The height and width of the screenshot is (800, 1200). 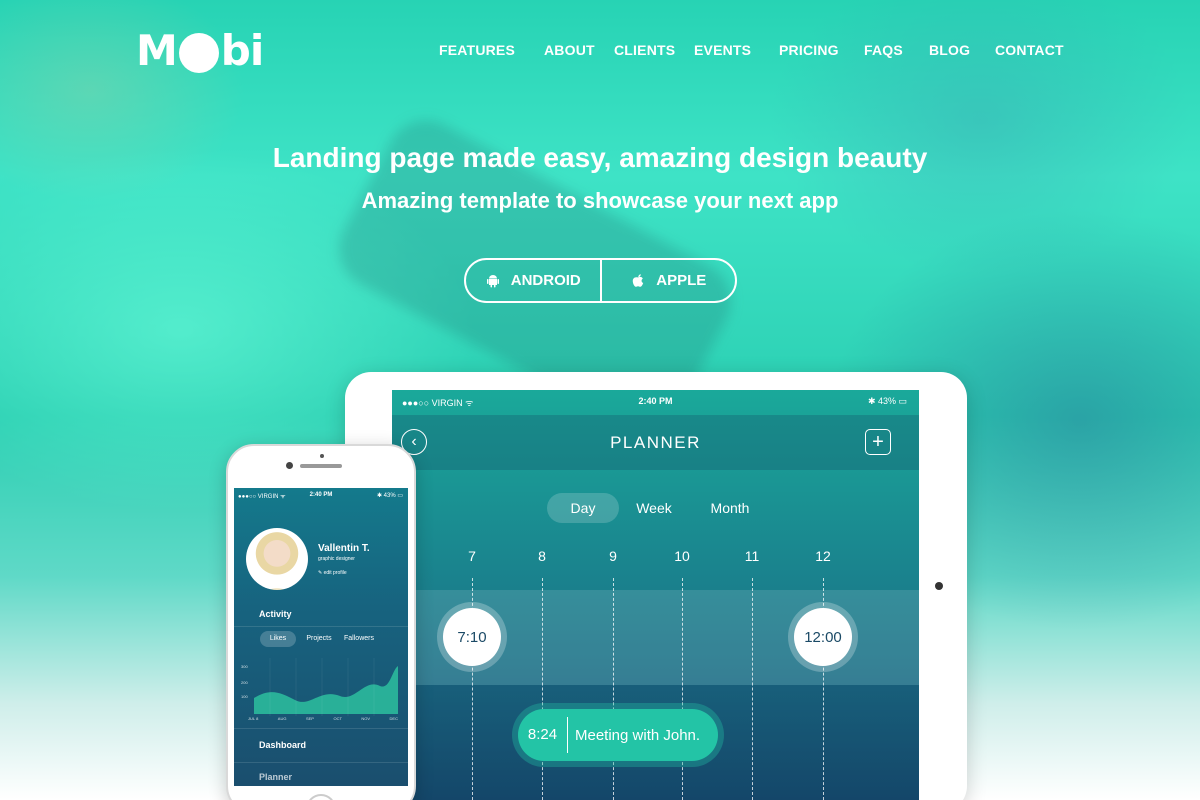 I want to click on android-button: ANDROID, so click(x=534, y=280).